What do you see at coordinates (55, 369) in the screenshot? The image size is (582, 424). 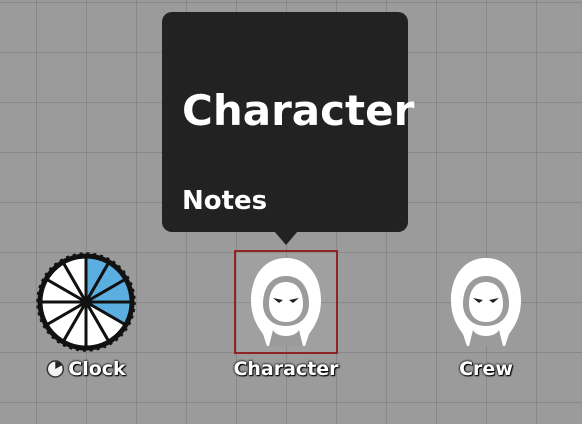 I see `timer-icon` at bounding box center [55, 369].